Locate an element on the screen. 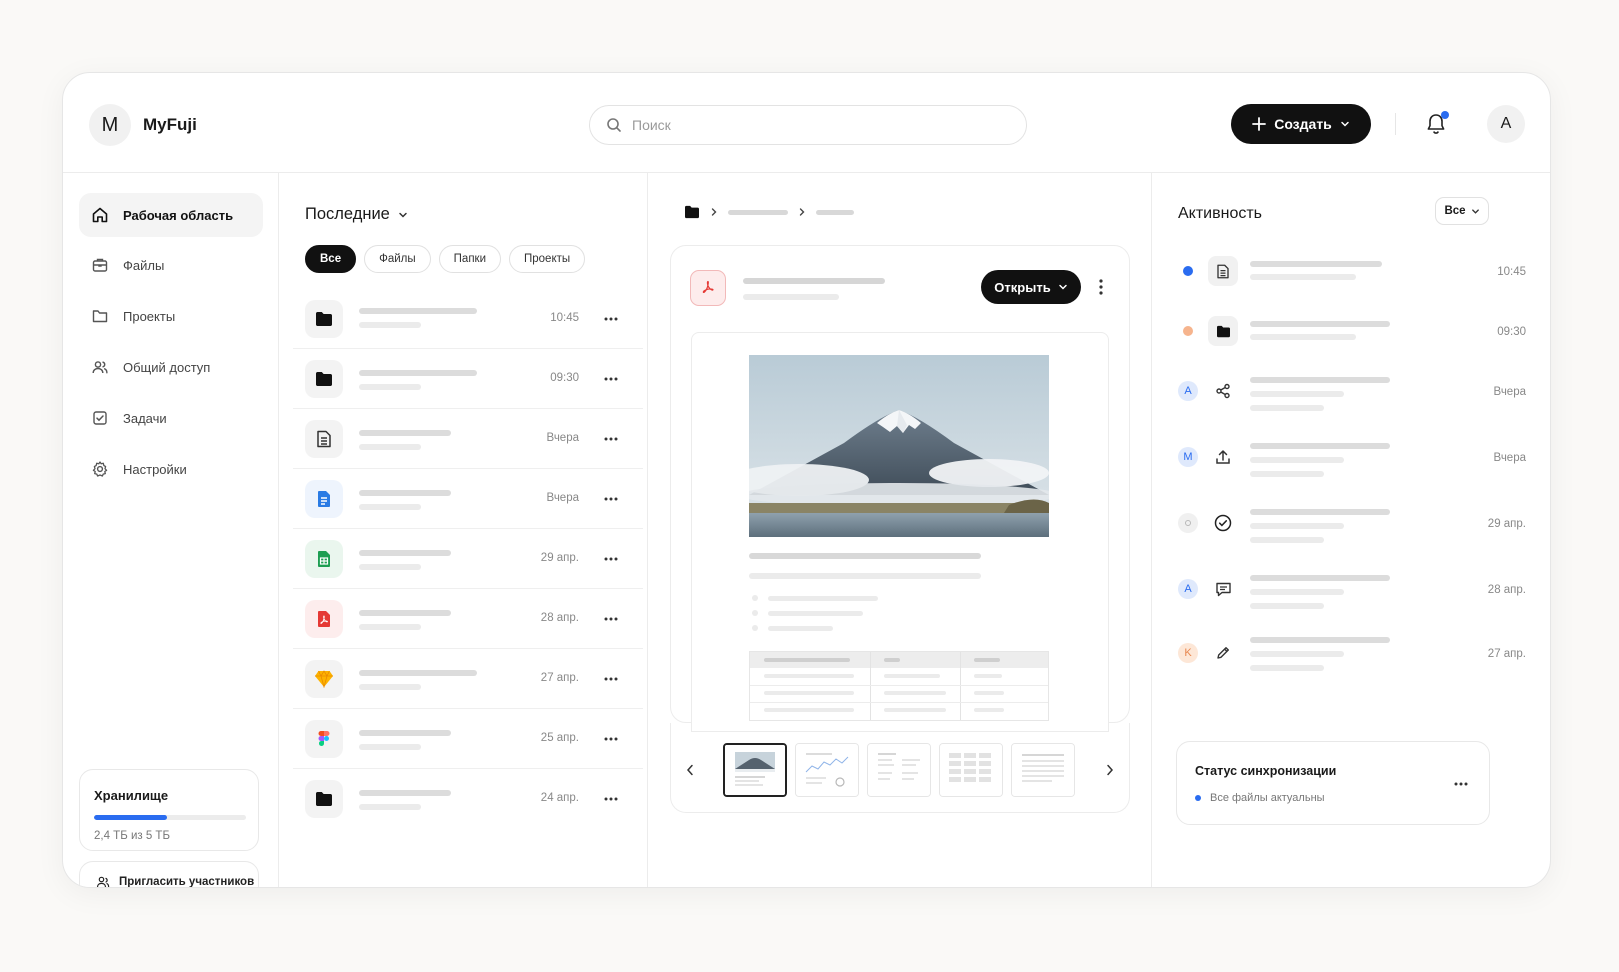 The width and height of the screenshot is (1619, 972). avatar-initial: A is located at coordinates (1188, 589).